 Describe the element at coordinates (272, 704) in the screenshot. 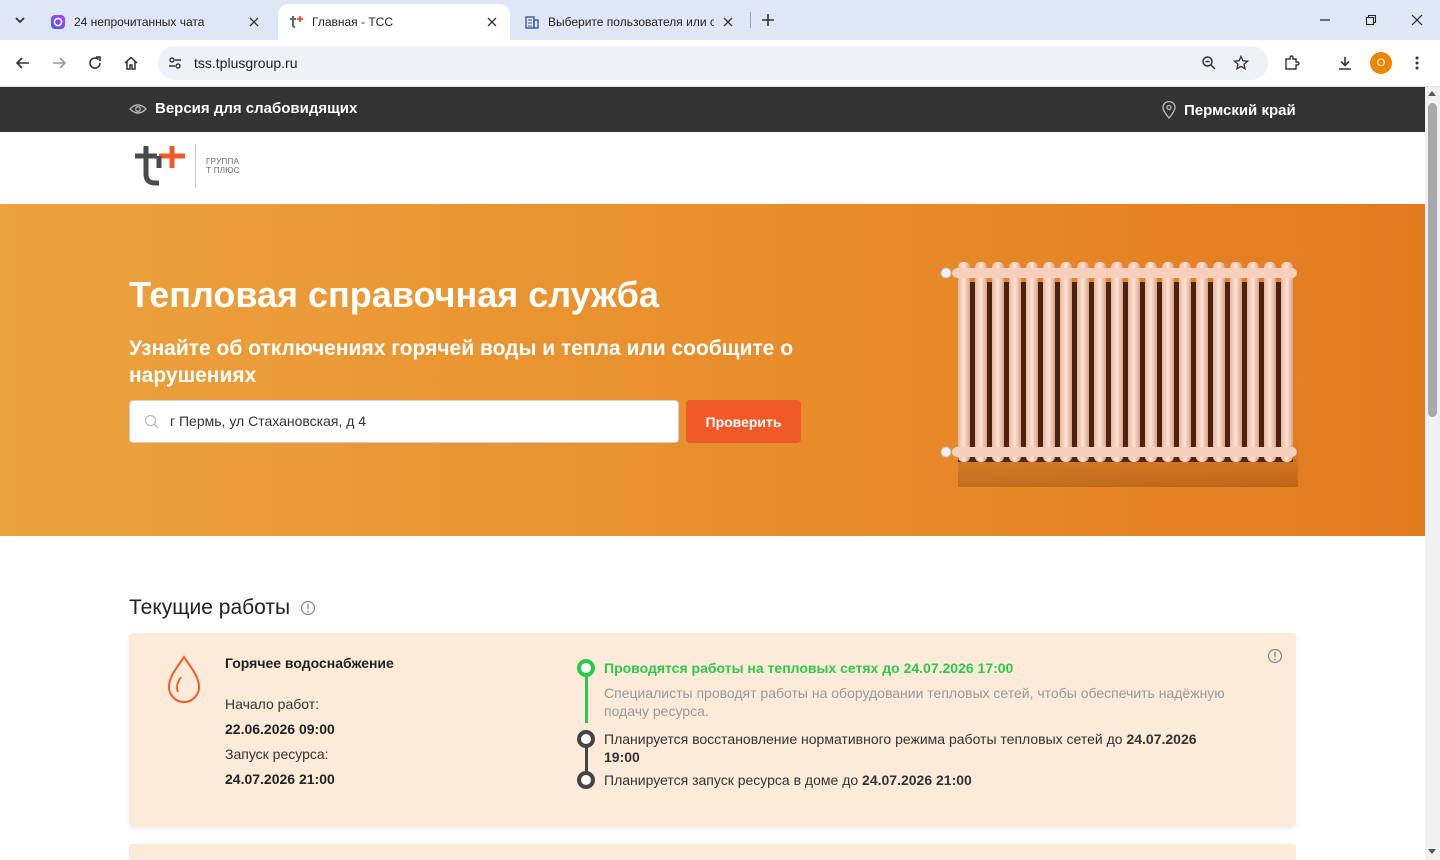

I see `start-label: Начало работ:` at that location.